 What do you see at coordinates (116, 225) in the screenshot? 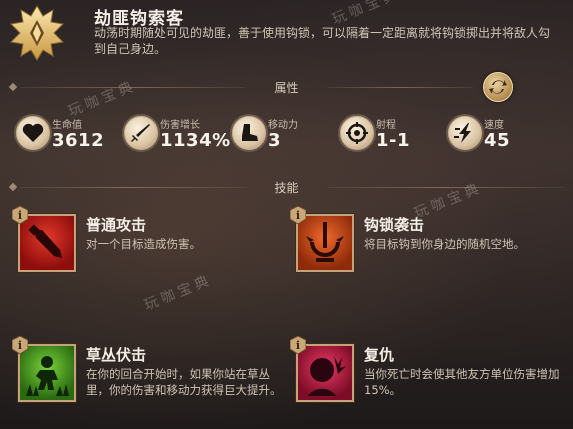
I see `skill-name: 普通攻击` at bounding box center [116, 225].